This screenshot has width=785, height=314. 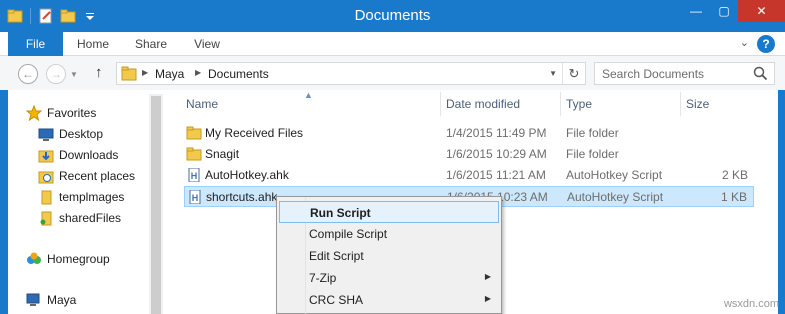 I want to click on menu-item-label: CRC SHA, so click(x=336, y=300).